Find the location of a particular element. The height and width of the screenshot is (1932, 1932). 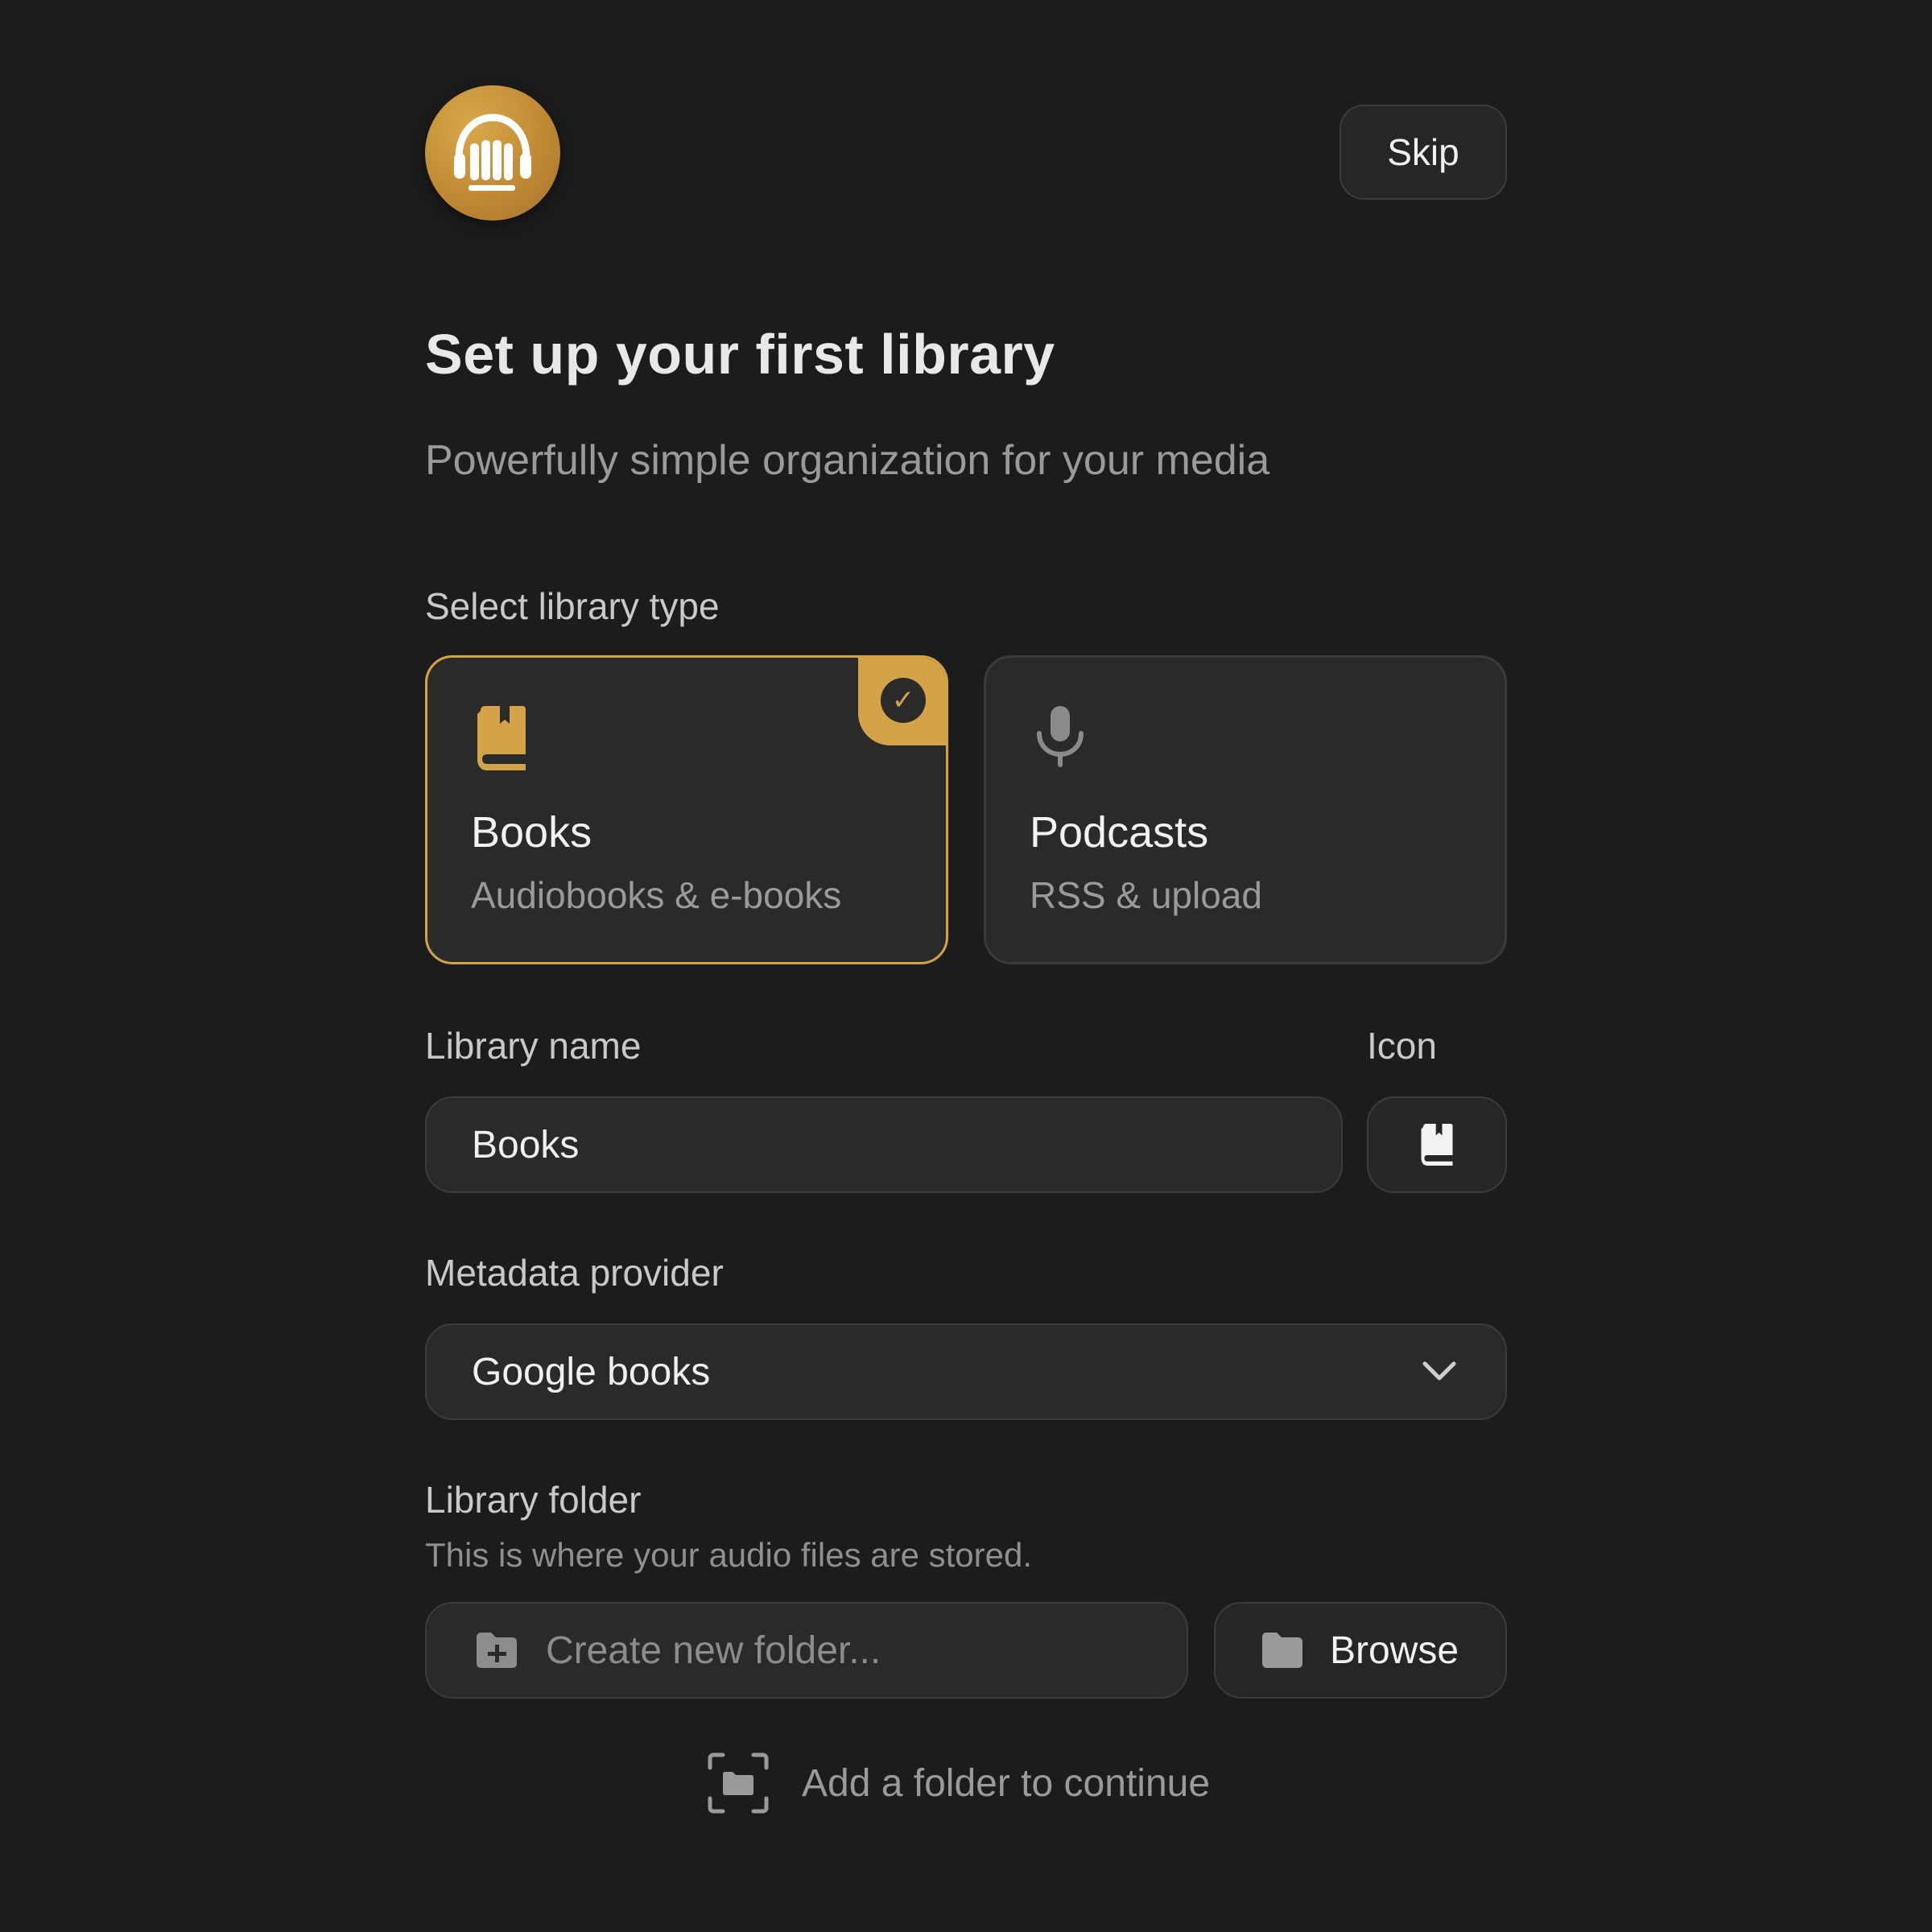

icon-label: Icon is located at coordinates (1402, 1046).